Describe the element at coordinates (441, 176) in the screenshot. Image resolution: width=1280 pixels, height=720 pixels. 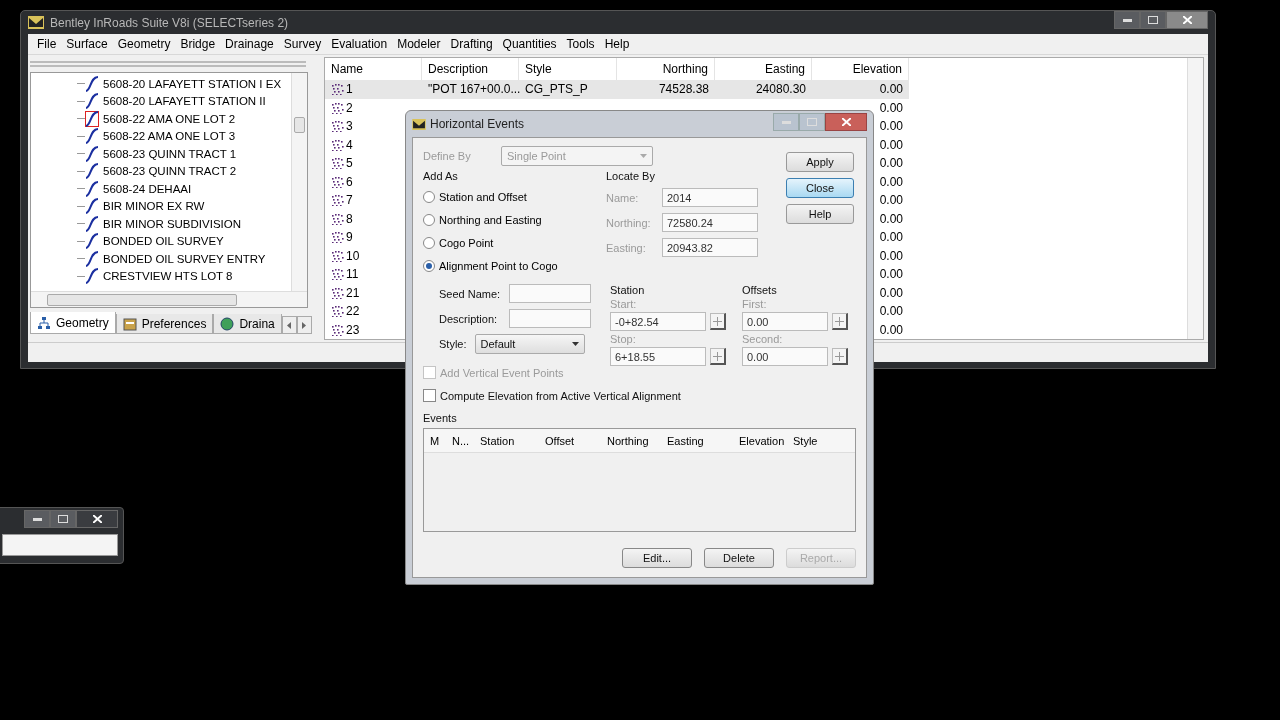
I see `group-label: Add As` at that location.